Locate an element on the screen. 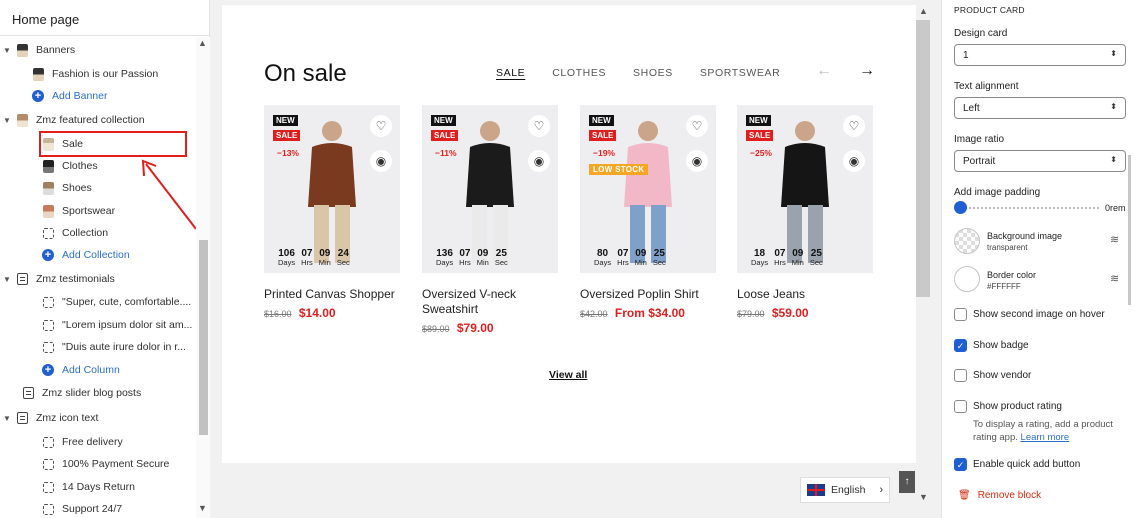 The width and height of the screenshot is (1137, 518). add-column-button: + Add Column is located at coordinates (80, 370).